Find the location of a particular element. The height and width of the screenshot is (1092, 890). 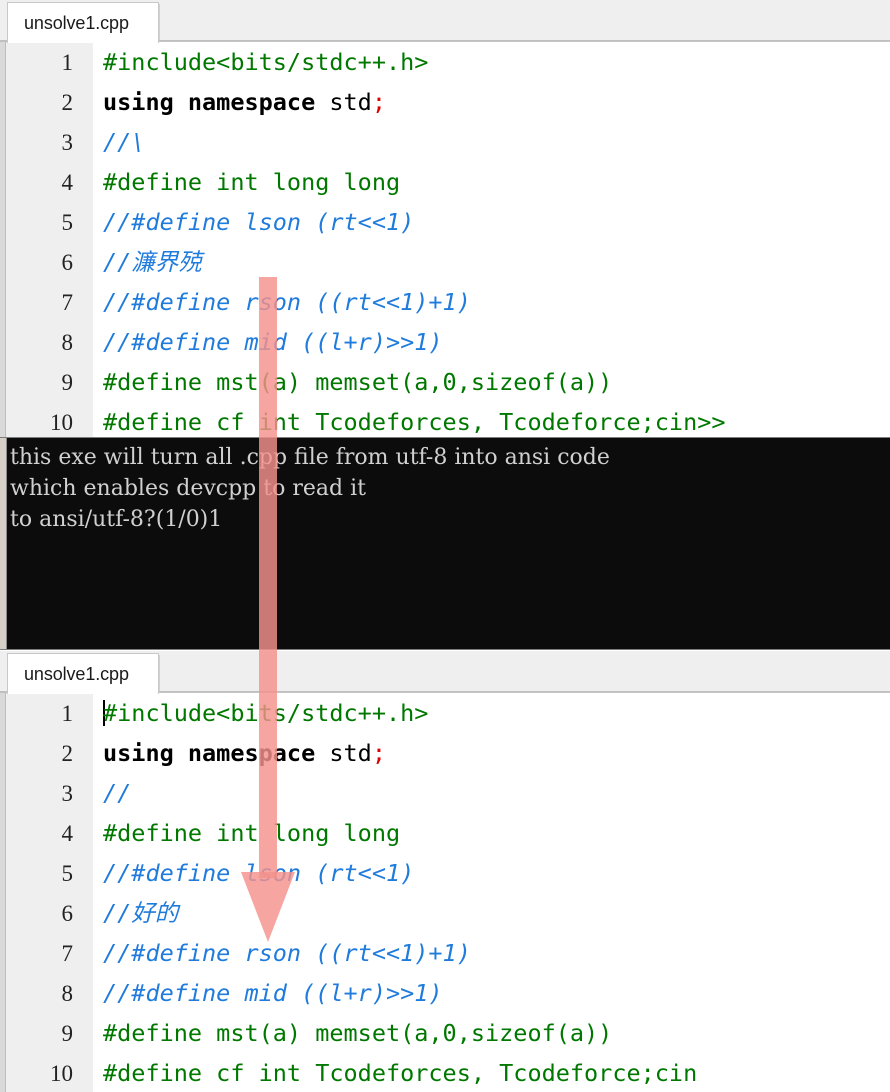

code-line: 6 //濂界殑 is located at coordinates (445, 262).